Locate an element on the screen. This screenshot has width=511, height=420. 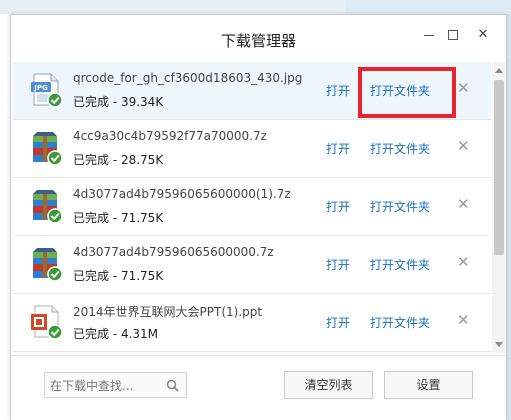
search-box is located at coordinates (115, 385).